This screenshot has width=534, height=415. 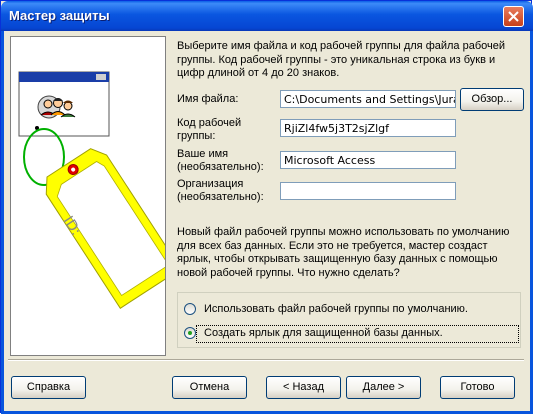 I want to click on organization-label: Организация (необязательно):, so click(x=220, y=190).